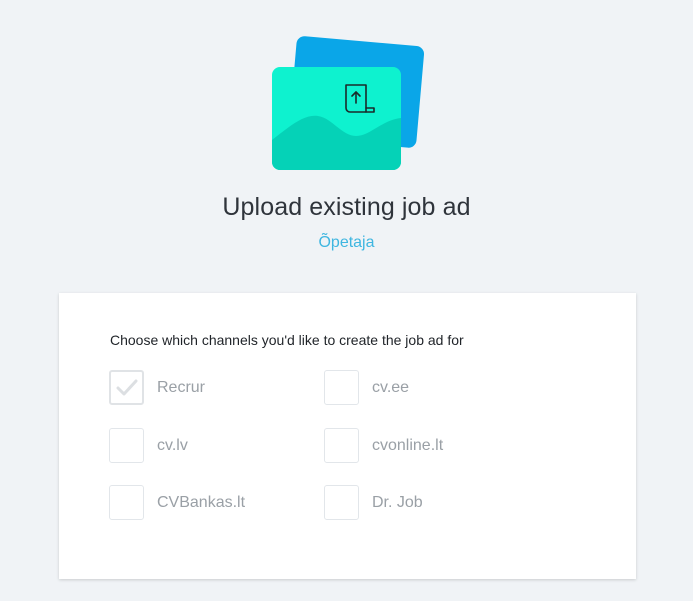 The image size is (693, 601). I want to click on channel-option-dr-job: Dr. Job, so click(373, 502).